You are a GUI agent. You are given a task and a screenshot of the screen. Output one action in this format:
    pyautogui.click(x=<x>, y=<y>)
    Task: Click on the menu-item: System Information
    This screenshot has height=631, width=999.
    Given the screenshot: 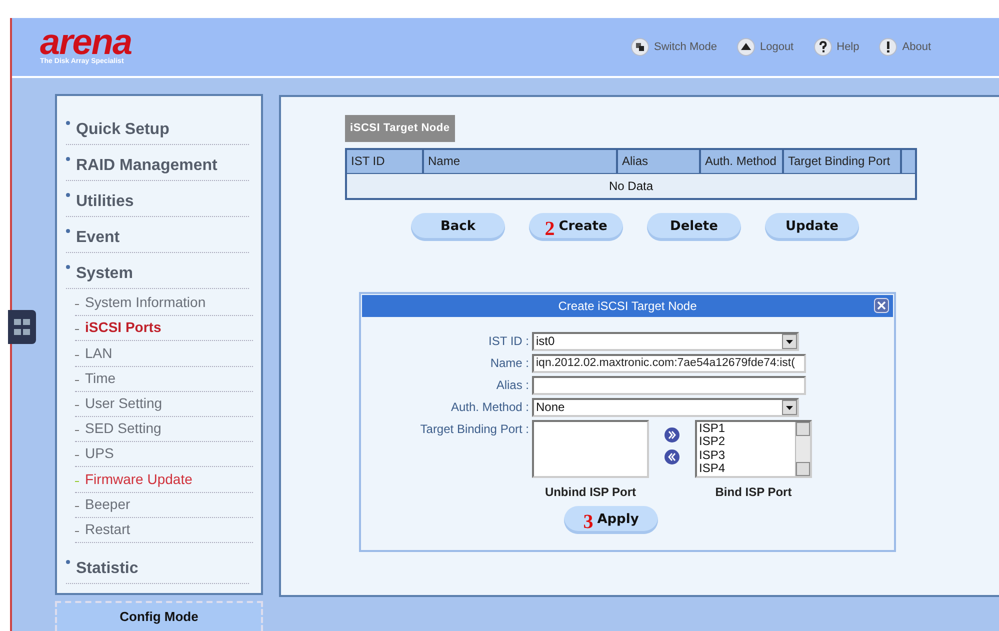 What is the action you would take?
    pyautogui.click(x=145, y=303)
    